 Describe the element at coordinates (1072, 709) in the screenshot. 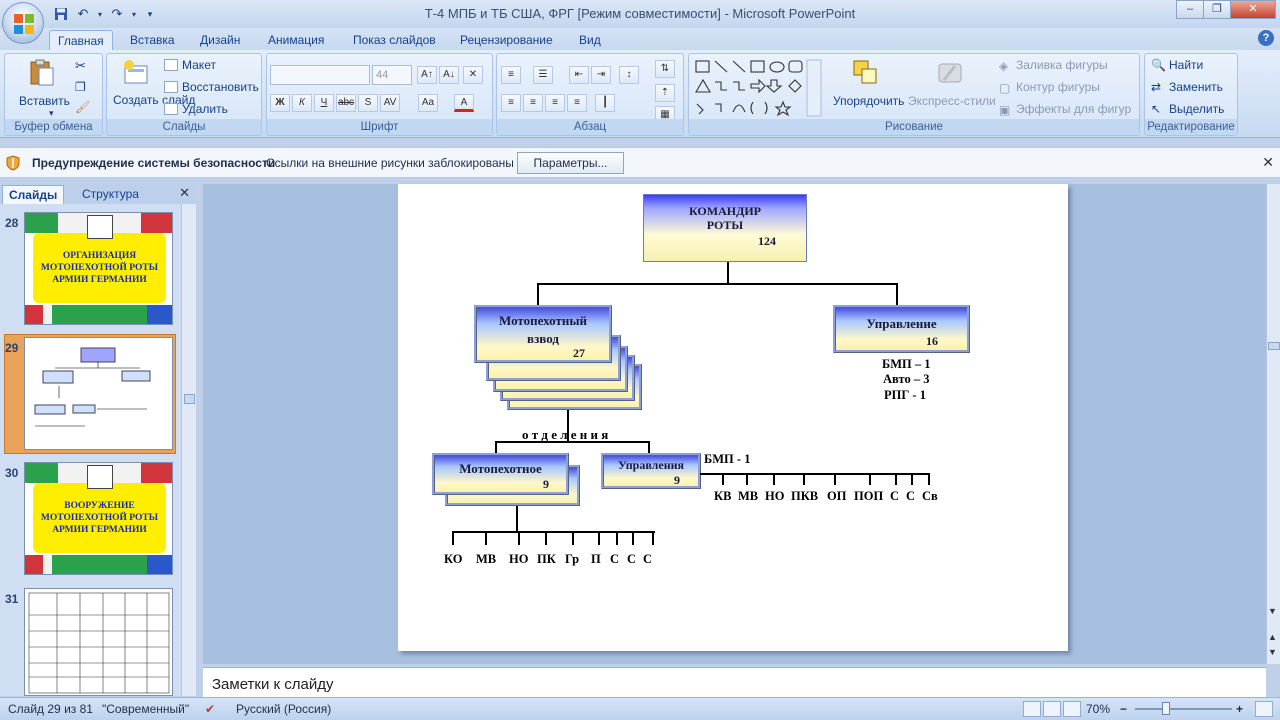

I see `slideshow-view-icon` at that location.